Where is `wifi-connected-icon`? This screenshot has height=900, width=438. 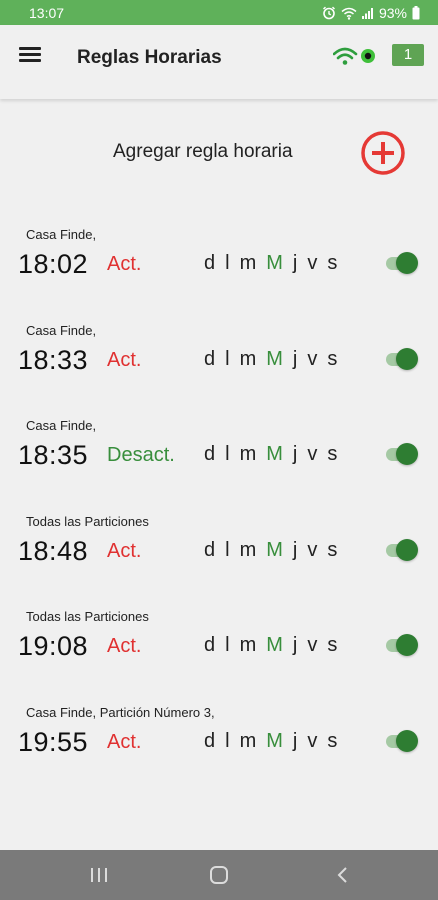 wifi-connected-icon is located at coordinates (355, 57).